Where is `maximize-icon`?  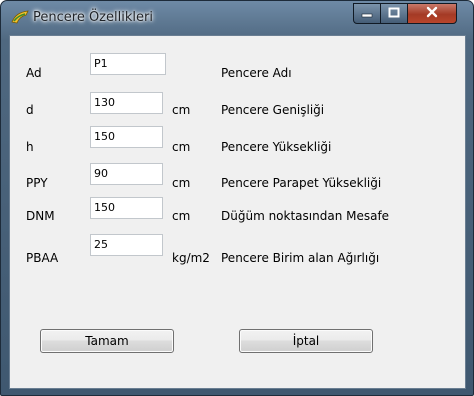 maximize-icon is located at coordinates (394, 14).